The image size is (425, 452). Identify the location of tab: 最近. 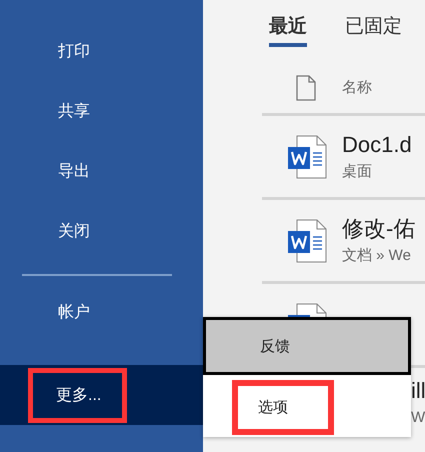
(288, 30).